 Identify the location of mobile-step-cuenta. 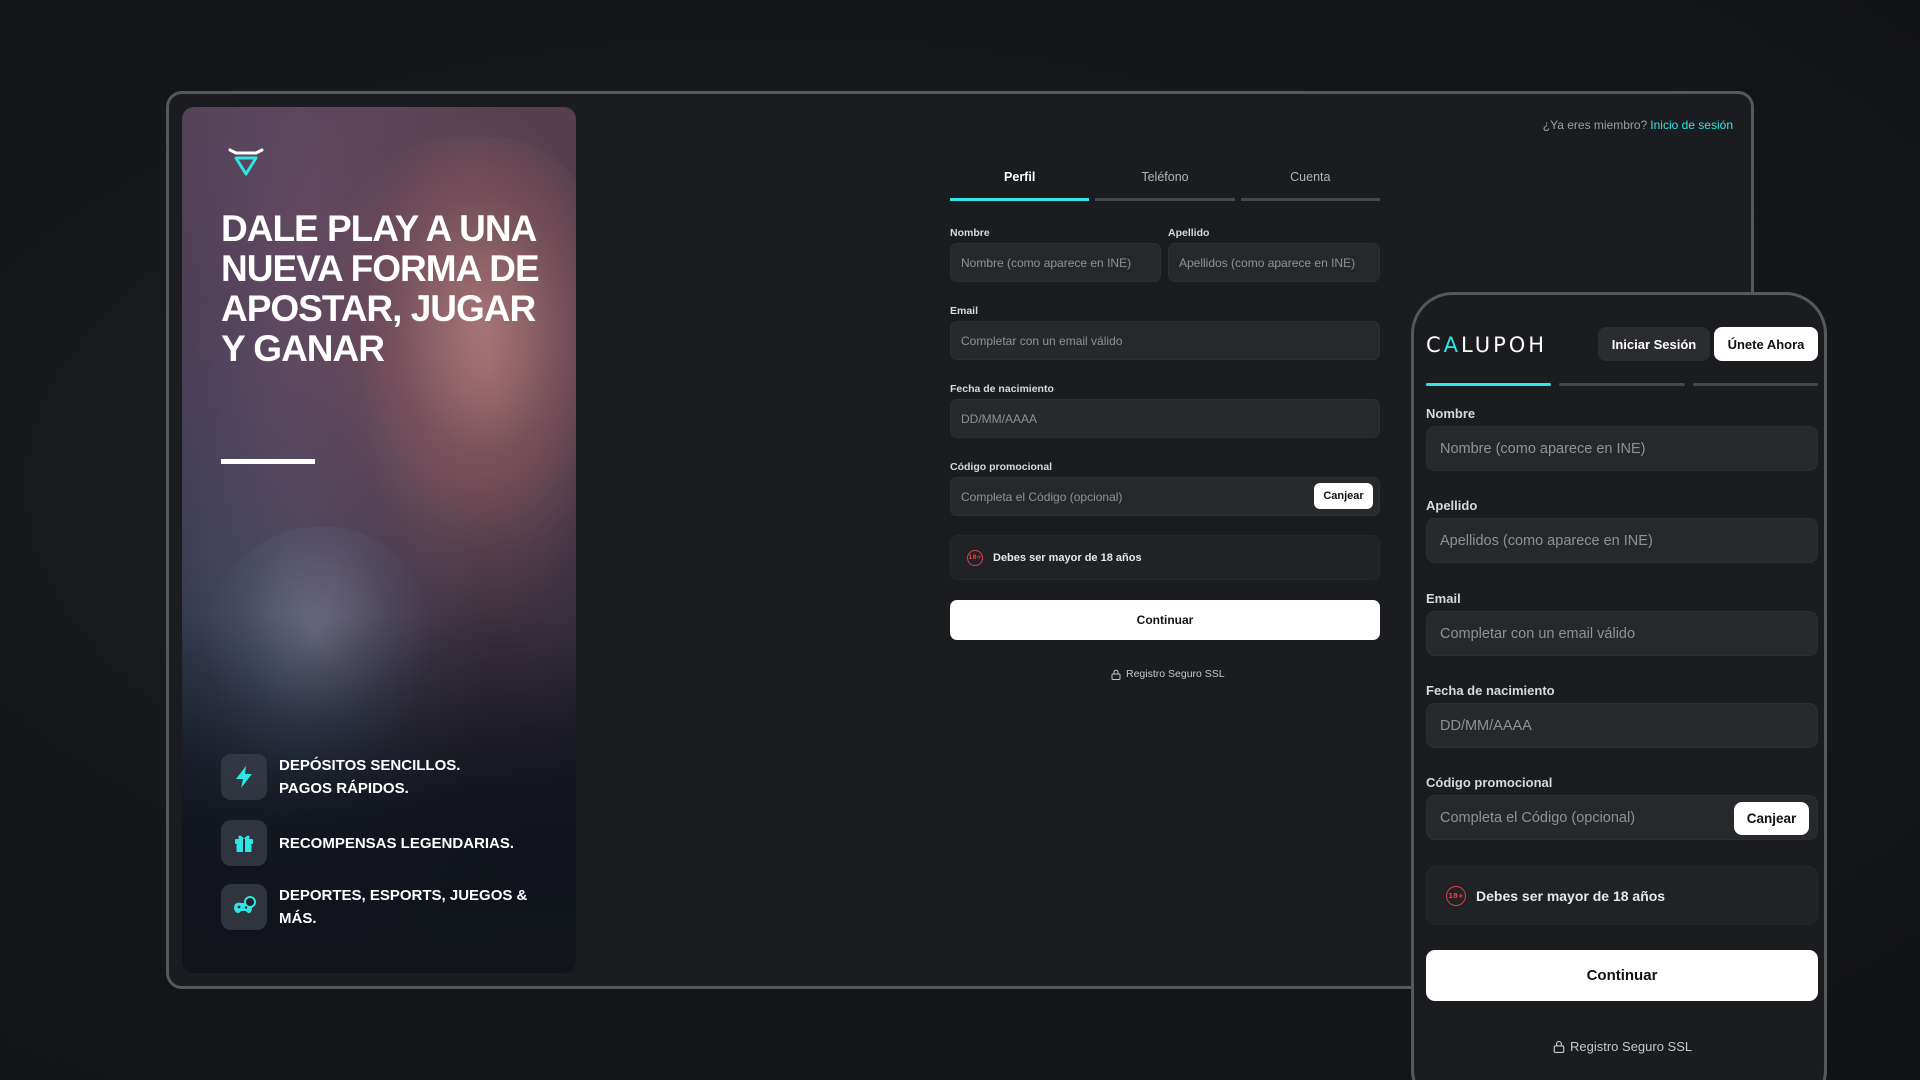
(1755, 384).